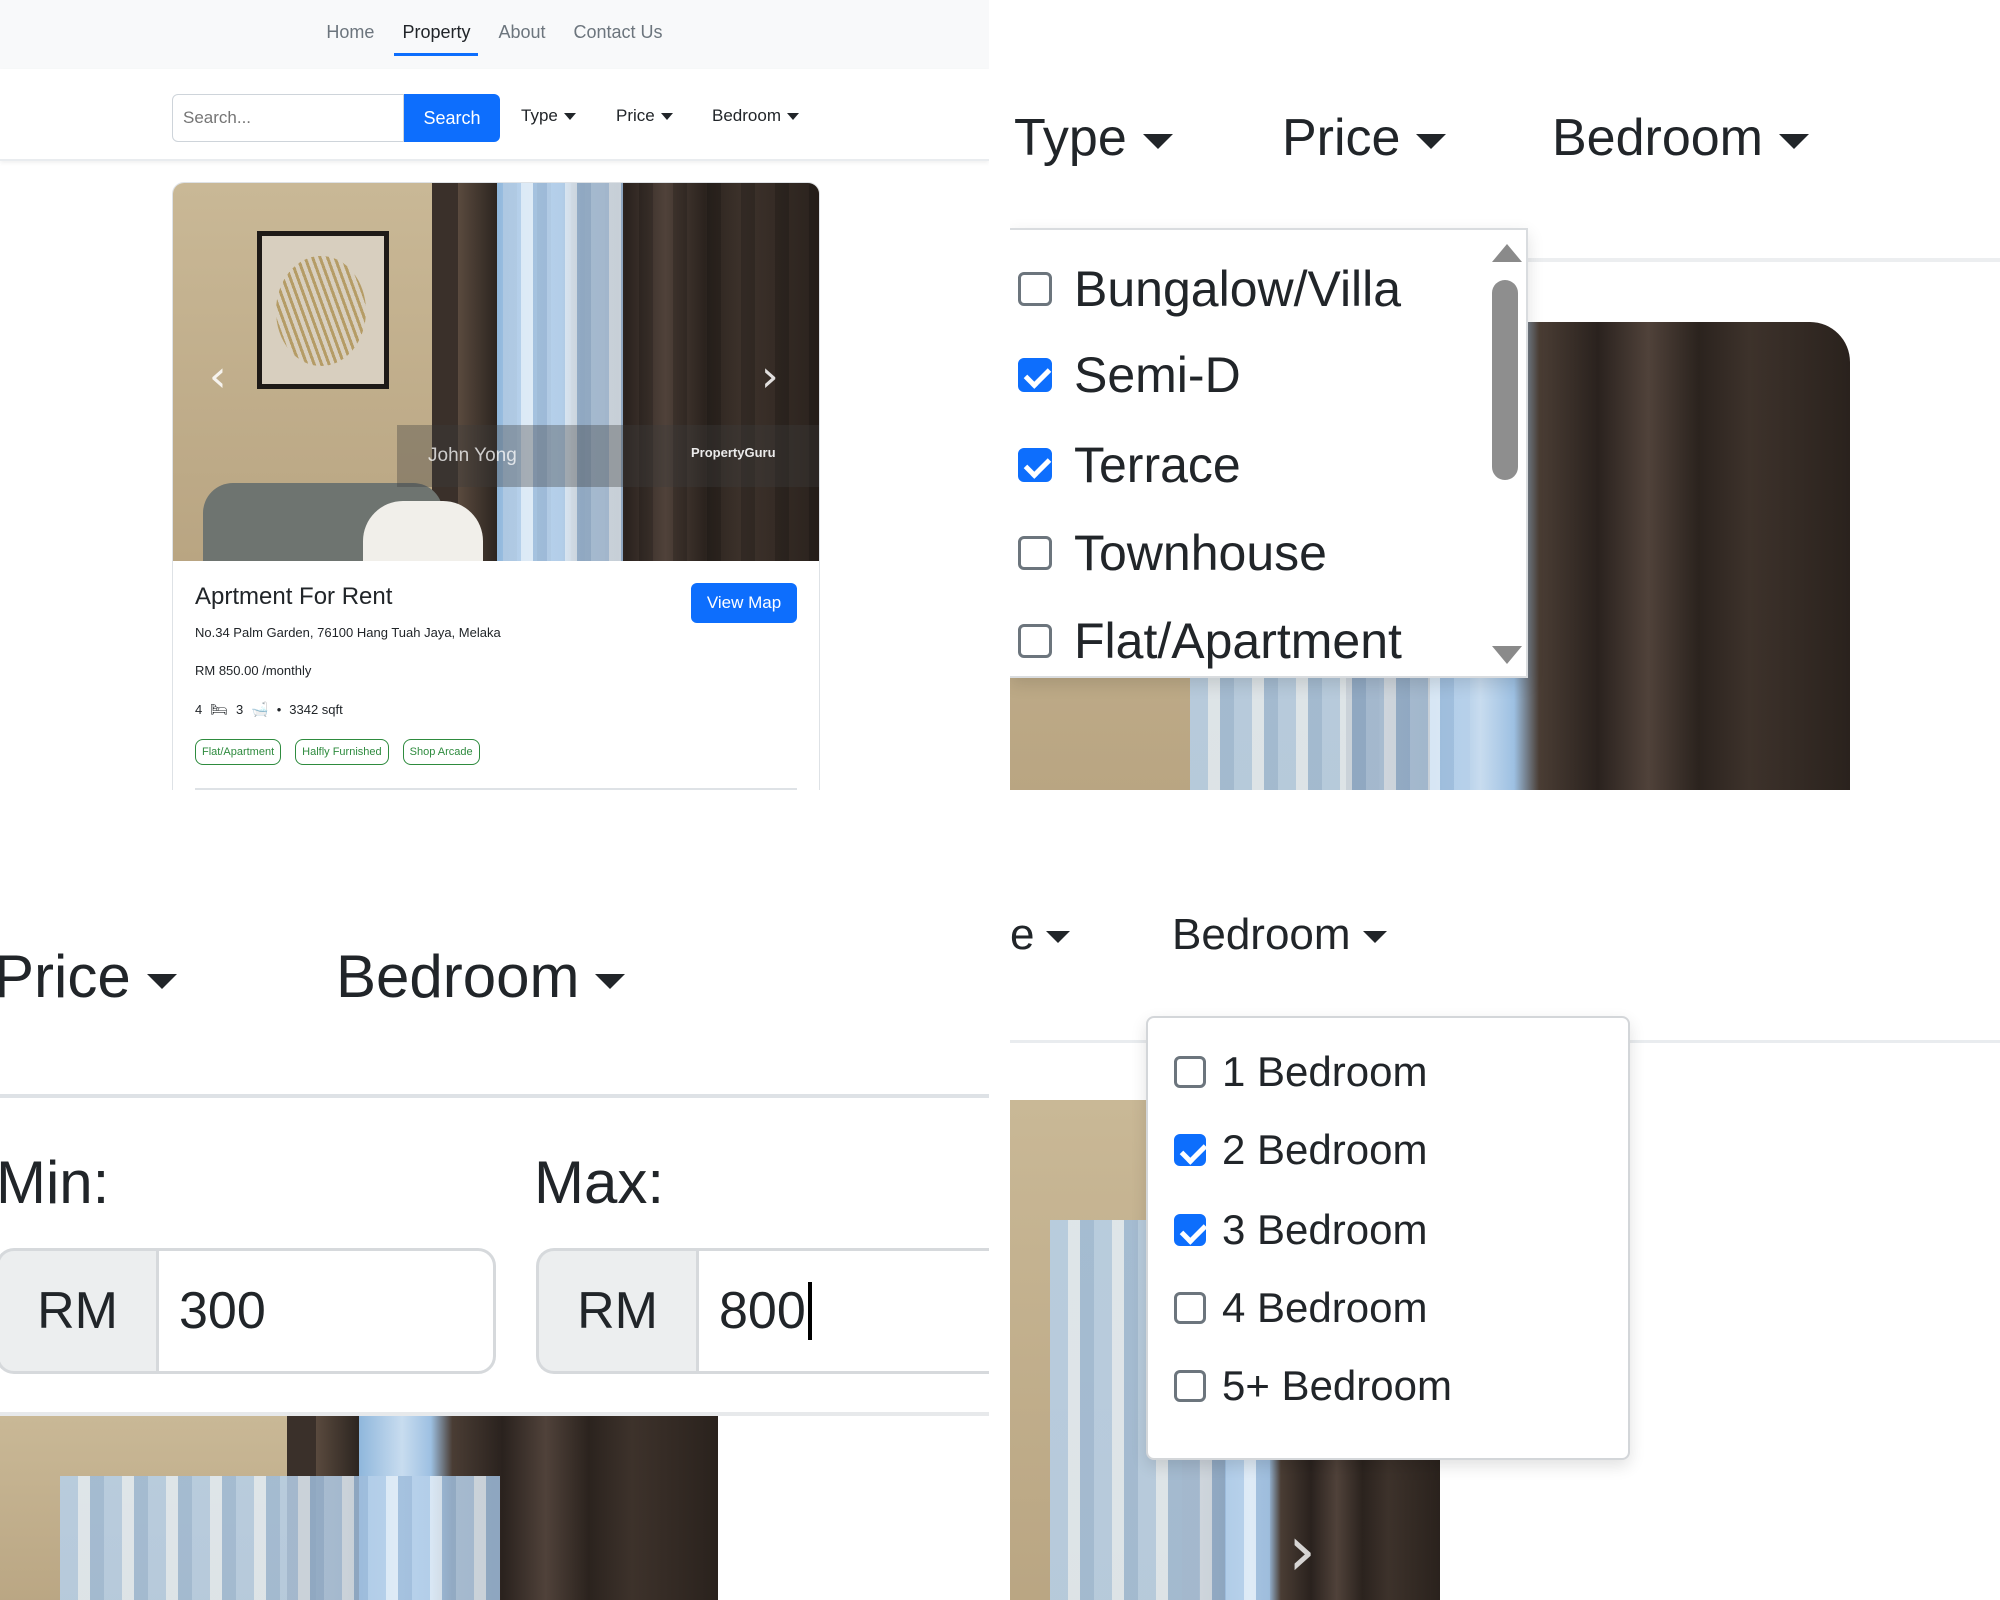 The image size is (2000, 1600). Describe the element at coordinates (240, 709) in the screenshot. I see `bathroom-count: 3` at that location.